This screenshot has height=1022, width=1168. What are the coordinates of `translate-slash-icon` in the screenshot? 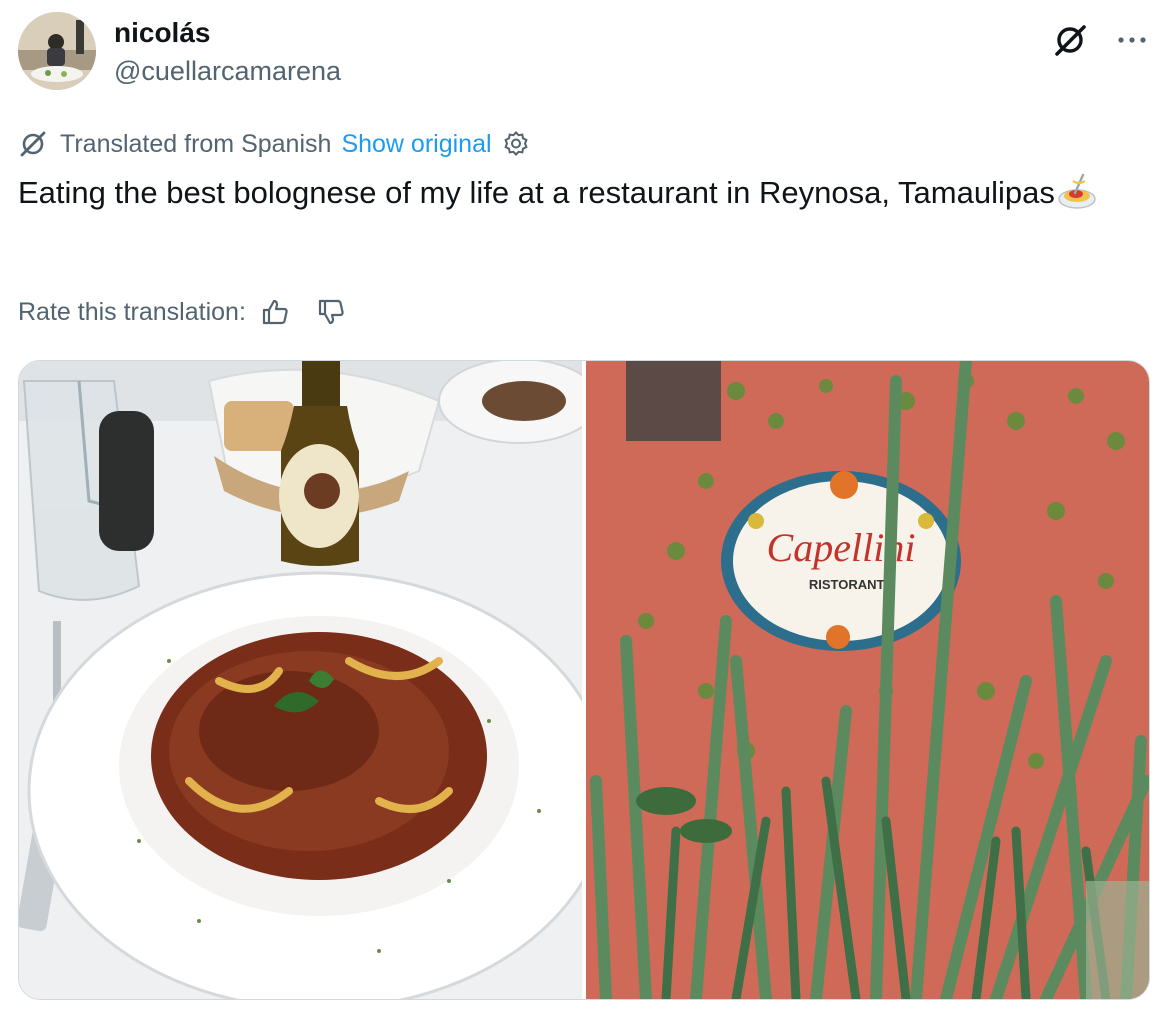 It's located at (33, 144).